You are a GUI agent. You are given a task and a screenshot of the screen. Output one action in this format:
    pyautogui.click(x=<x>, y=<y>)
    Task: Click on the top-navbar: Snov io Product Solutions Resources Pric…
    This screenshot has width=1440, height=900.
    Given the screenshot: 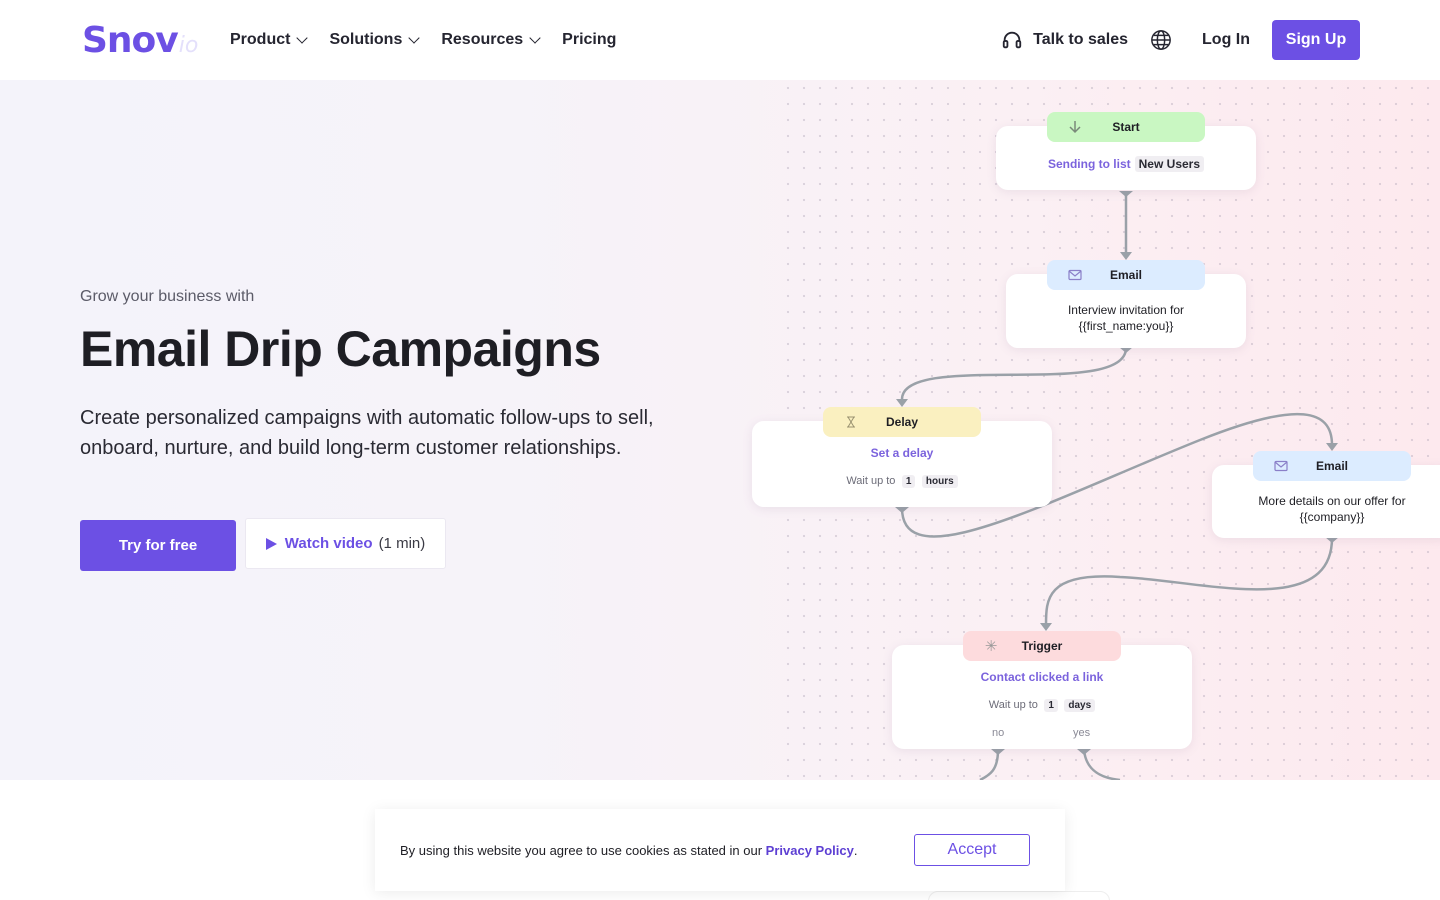 What is the action you would take?
    pyautogui.click(x=720, y=40)
    